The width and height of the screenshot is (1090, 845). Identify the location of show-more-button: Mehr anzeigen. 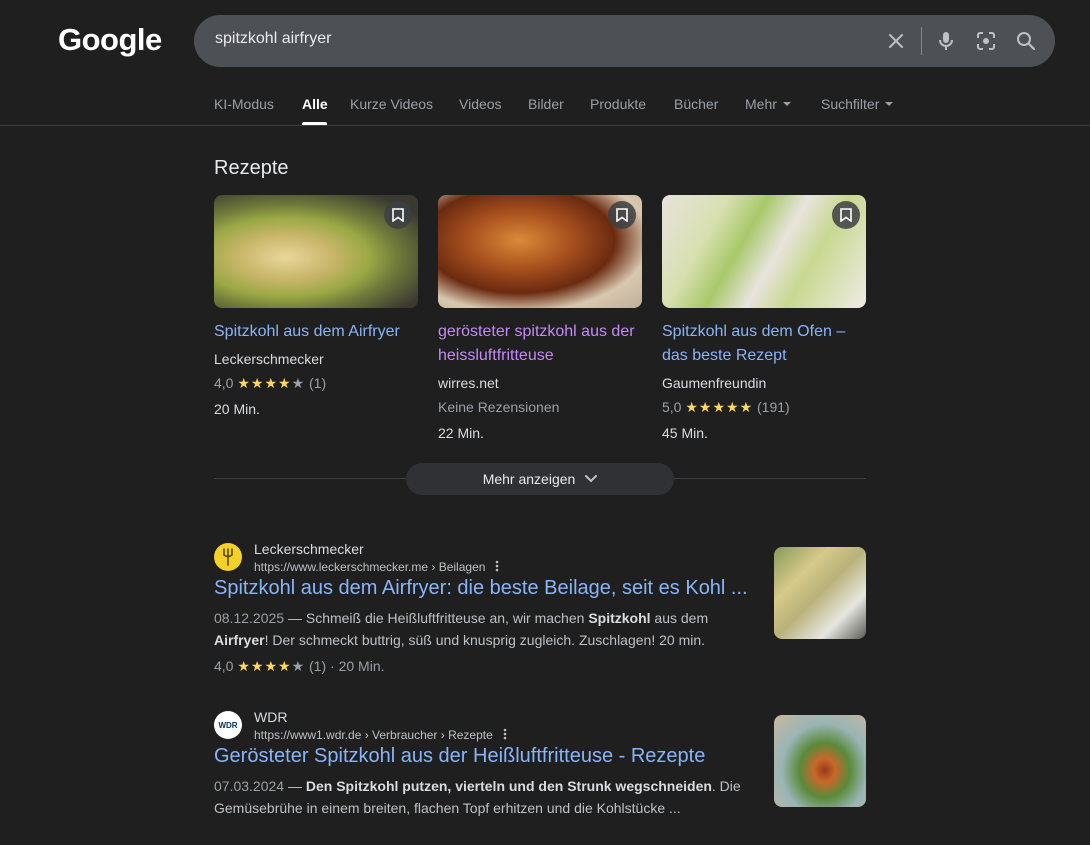
(540, 479).